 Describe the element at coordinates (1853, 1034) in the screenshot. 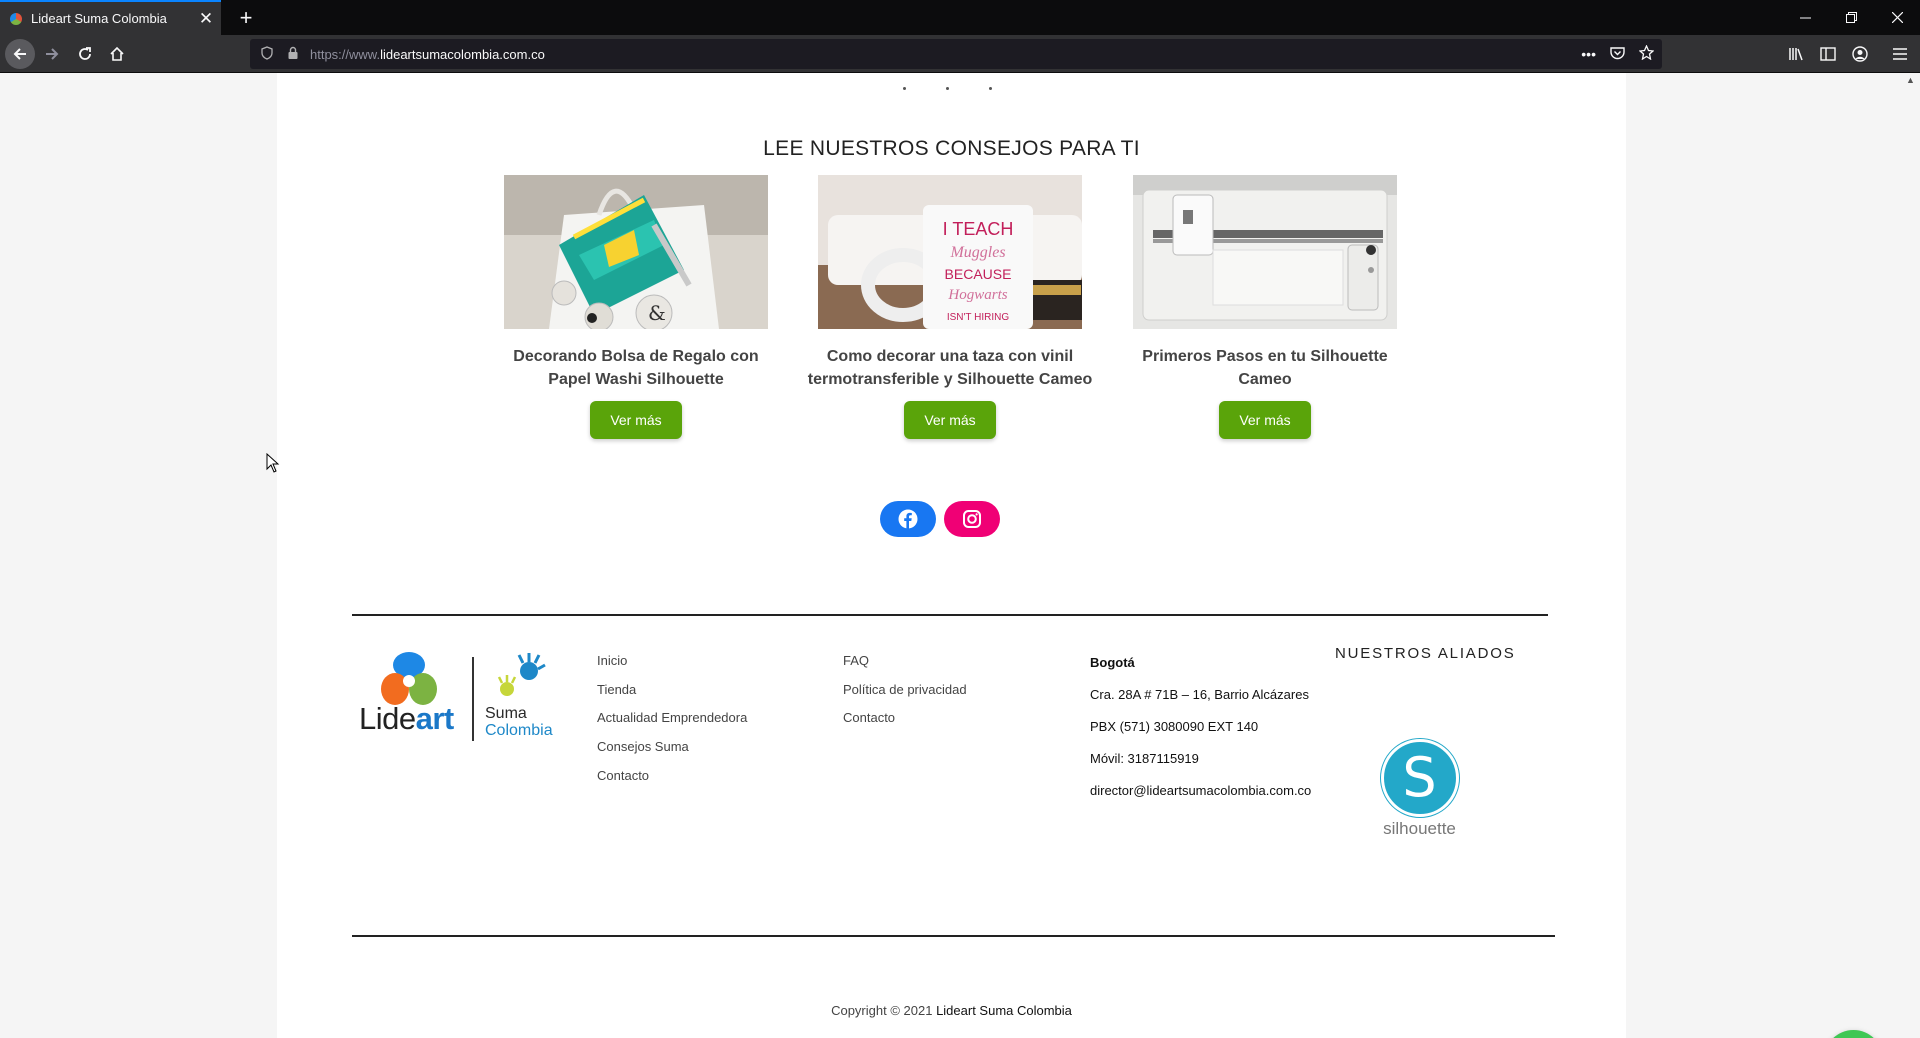

I see `whatsapp-button` at that location.